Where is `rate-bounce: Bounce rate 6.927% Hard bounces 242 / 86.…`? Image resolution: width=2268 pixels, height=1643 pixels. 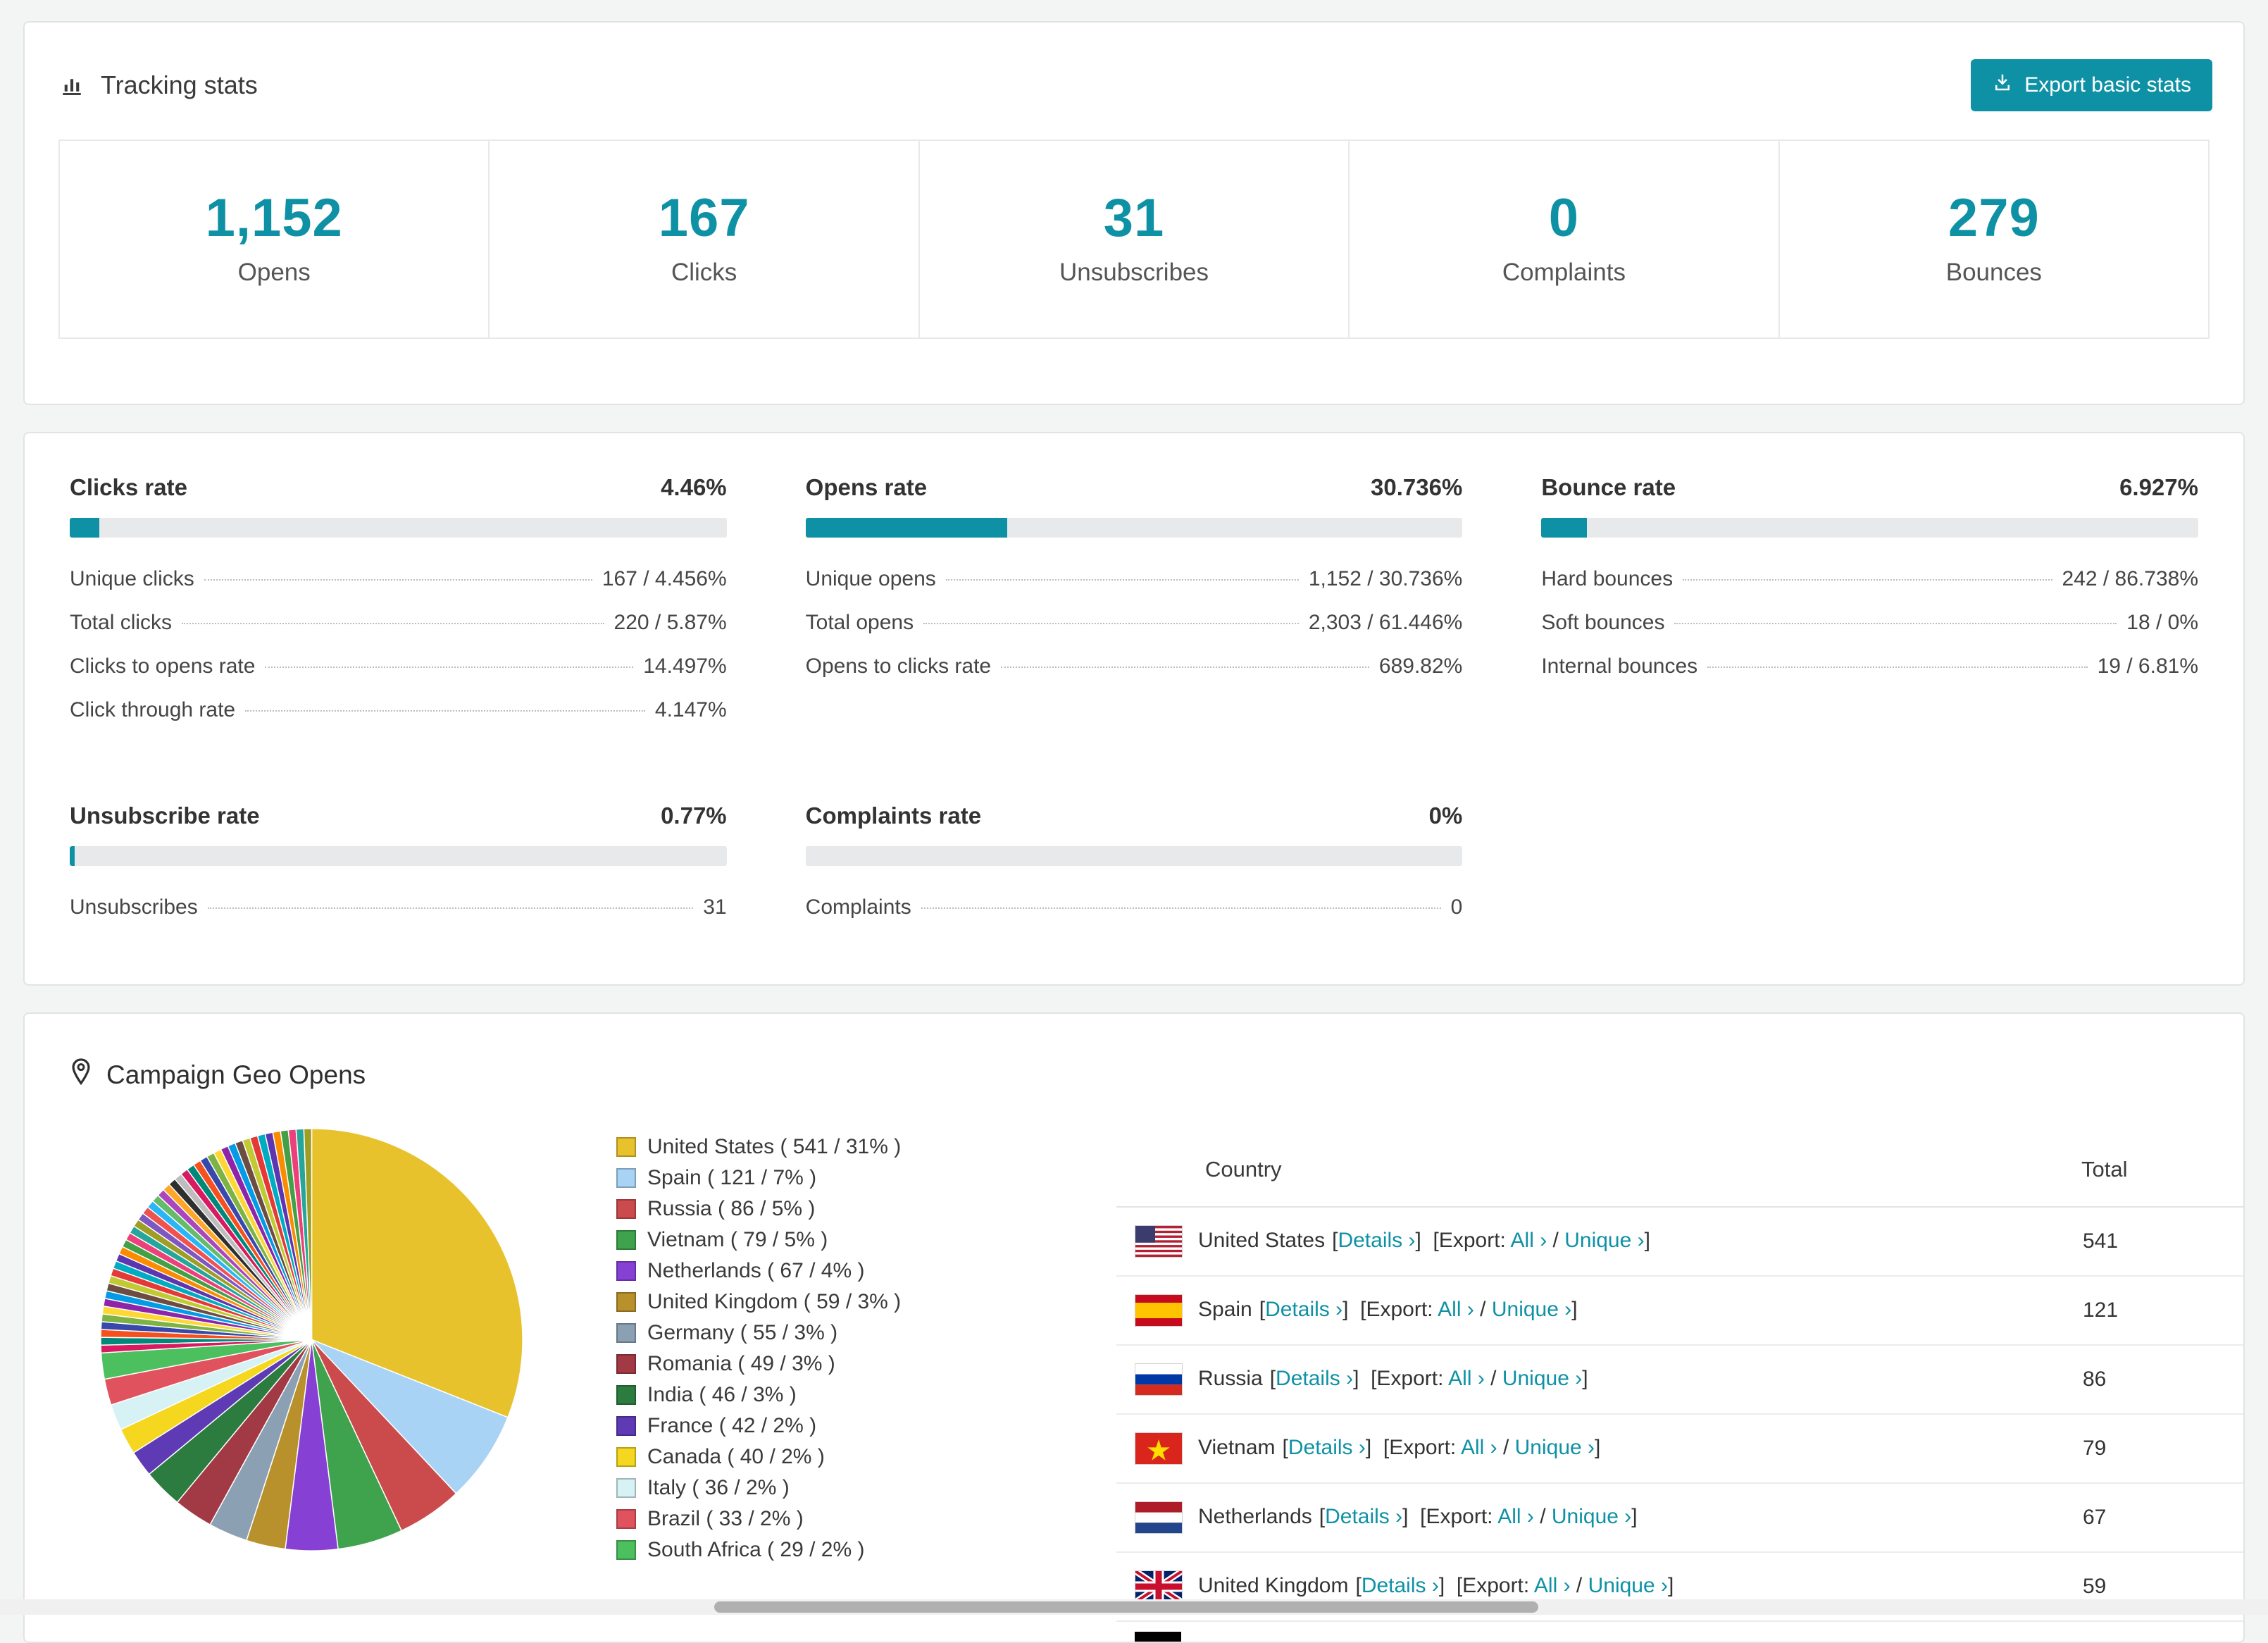 rate-bounce: Bounce rate 6.927% Hard bounces 242 / 86.… is located at coordinates (1870, 603).